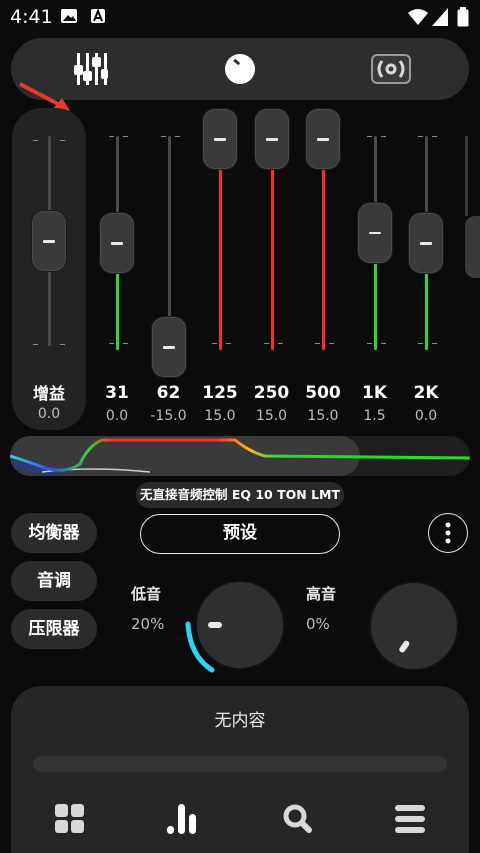  I want to click on gain-slider-panel: 增益 0.0, so click(49, 269).